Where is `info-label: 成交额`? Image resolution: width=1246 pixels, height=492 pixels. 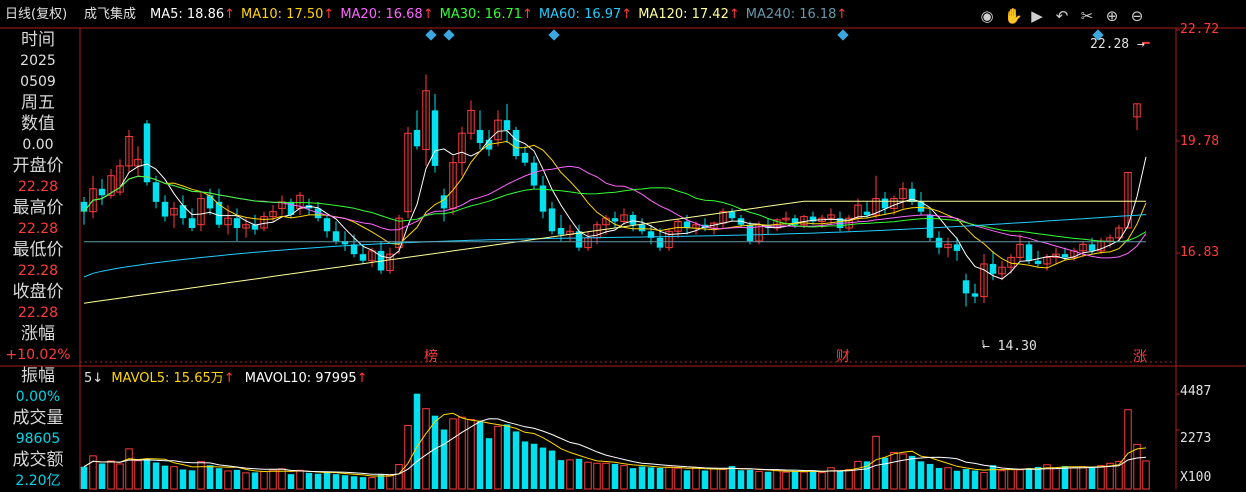 info-label: 成交额 is located at coordinates (38, 460).